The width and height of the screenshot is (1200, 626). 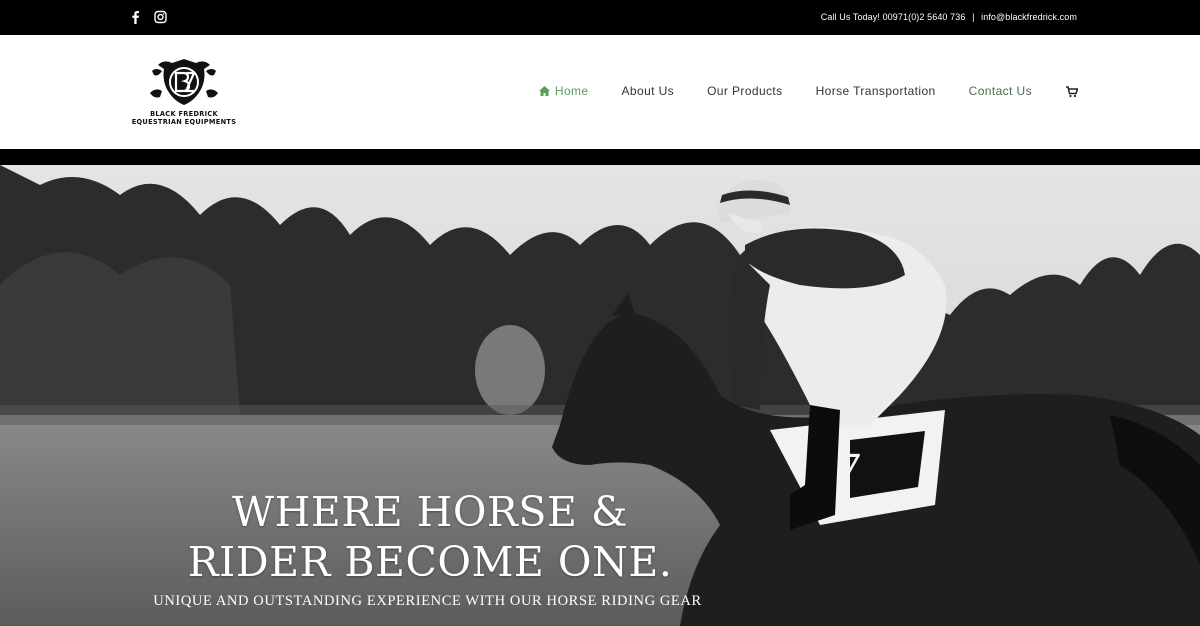 I want to click on header-divider, so click(x=600, y=157).